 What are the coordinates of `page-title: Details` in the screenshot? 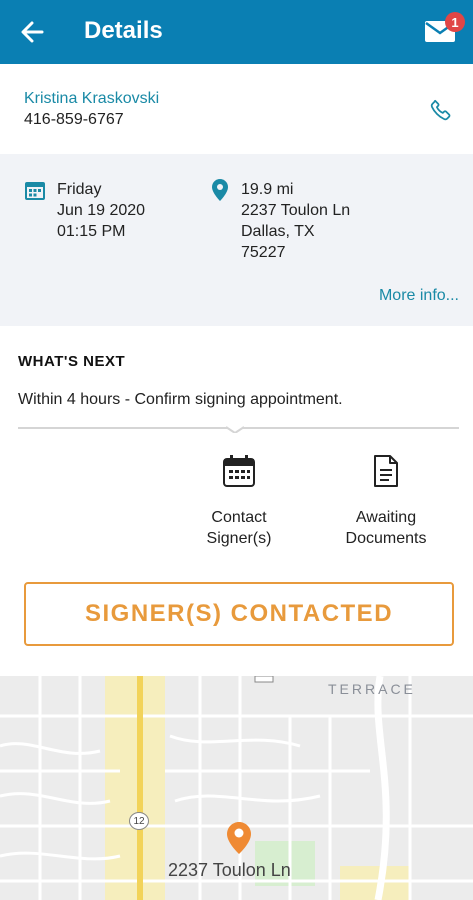 It's located at (123, 30).